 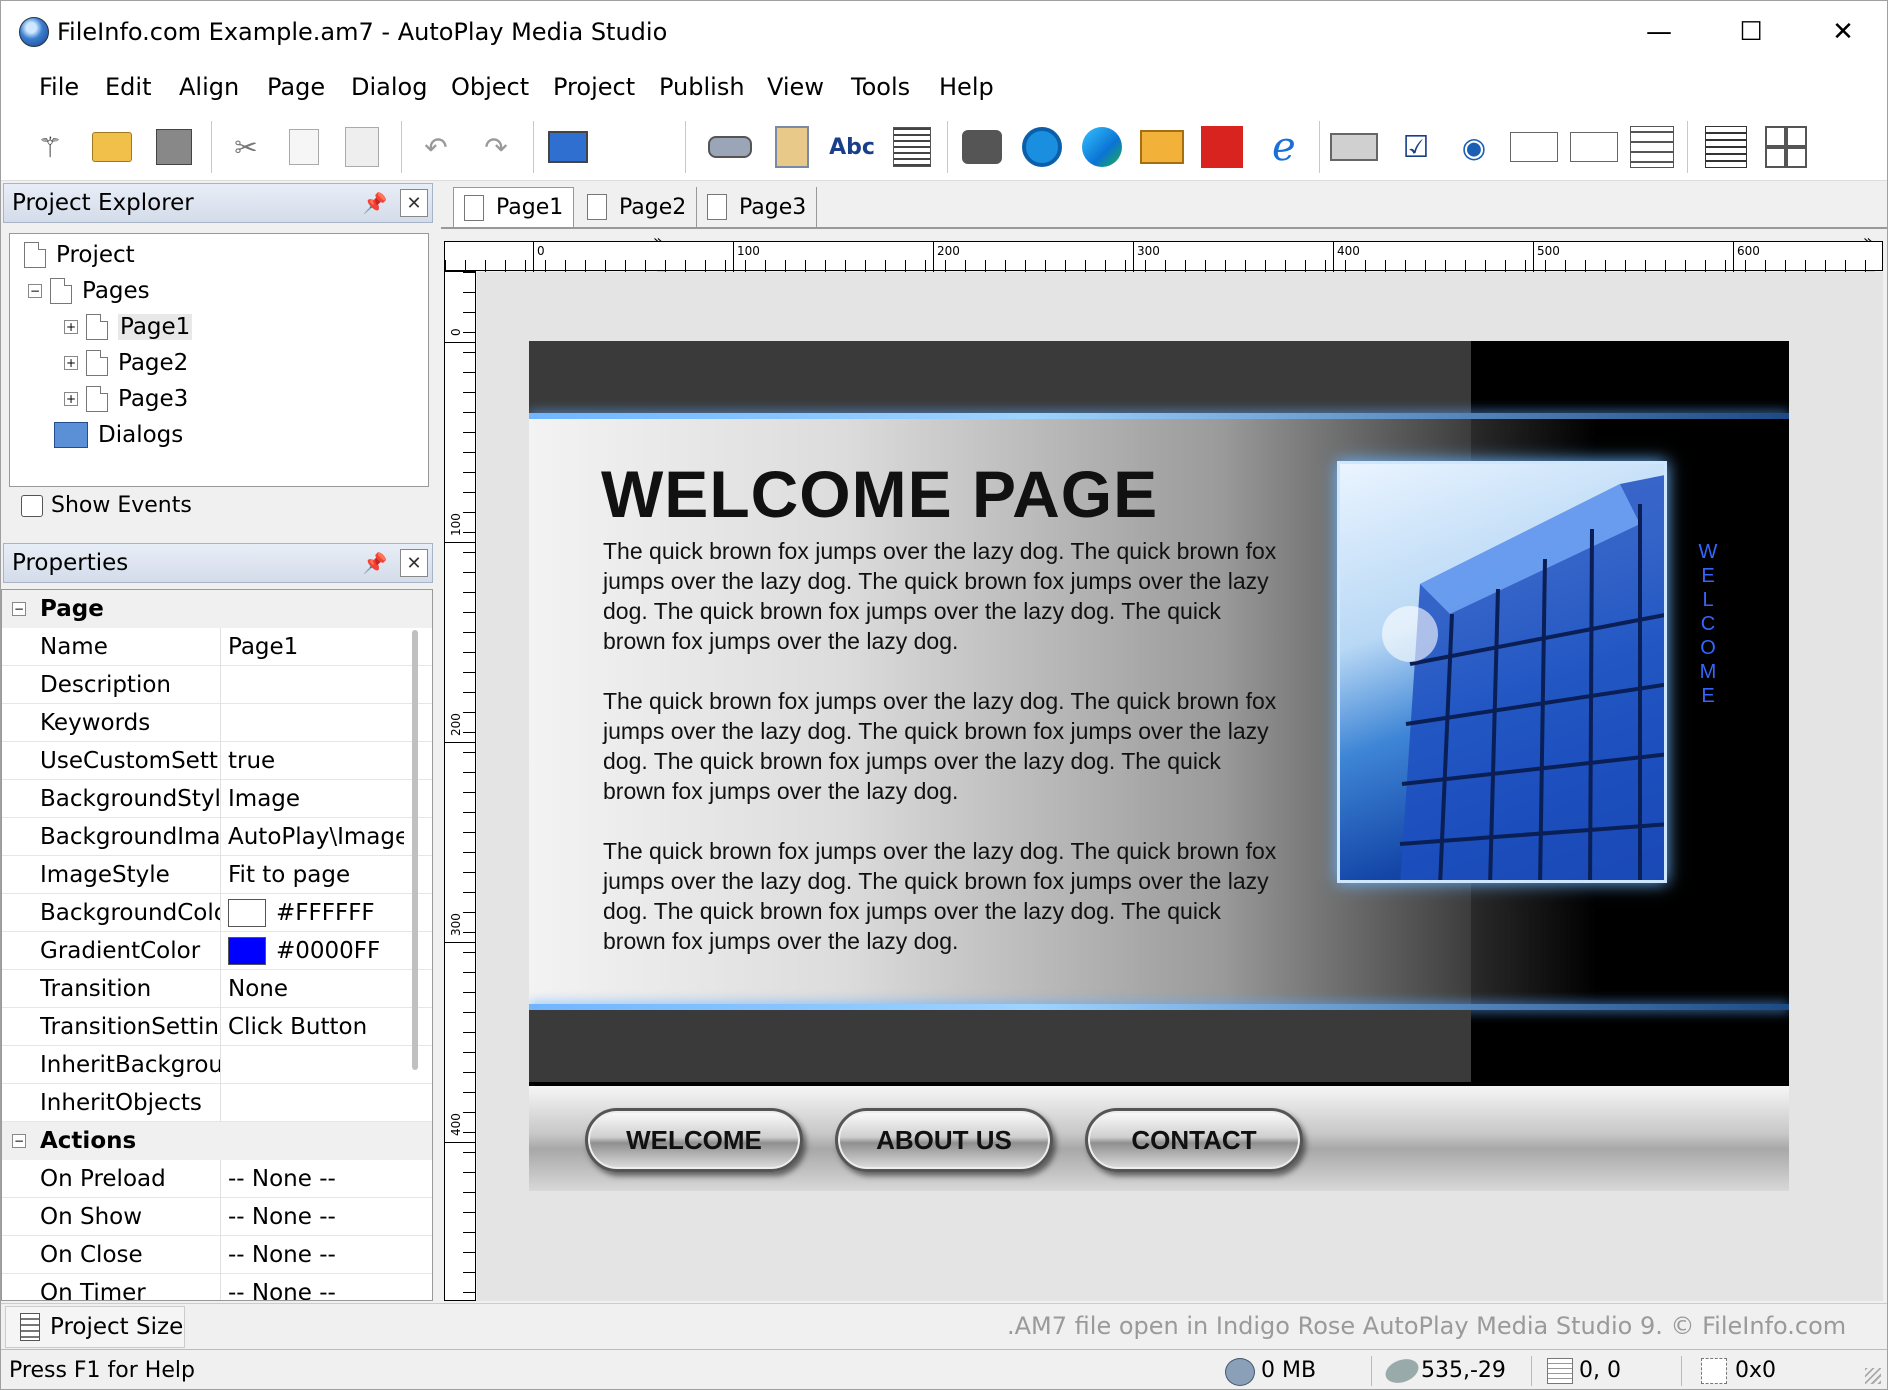 What do you see at coordinates (217, 1287) in the screenshot?
I see `action-row: On Timer -- None --` at bounding box center [217, 1287].